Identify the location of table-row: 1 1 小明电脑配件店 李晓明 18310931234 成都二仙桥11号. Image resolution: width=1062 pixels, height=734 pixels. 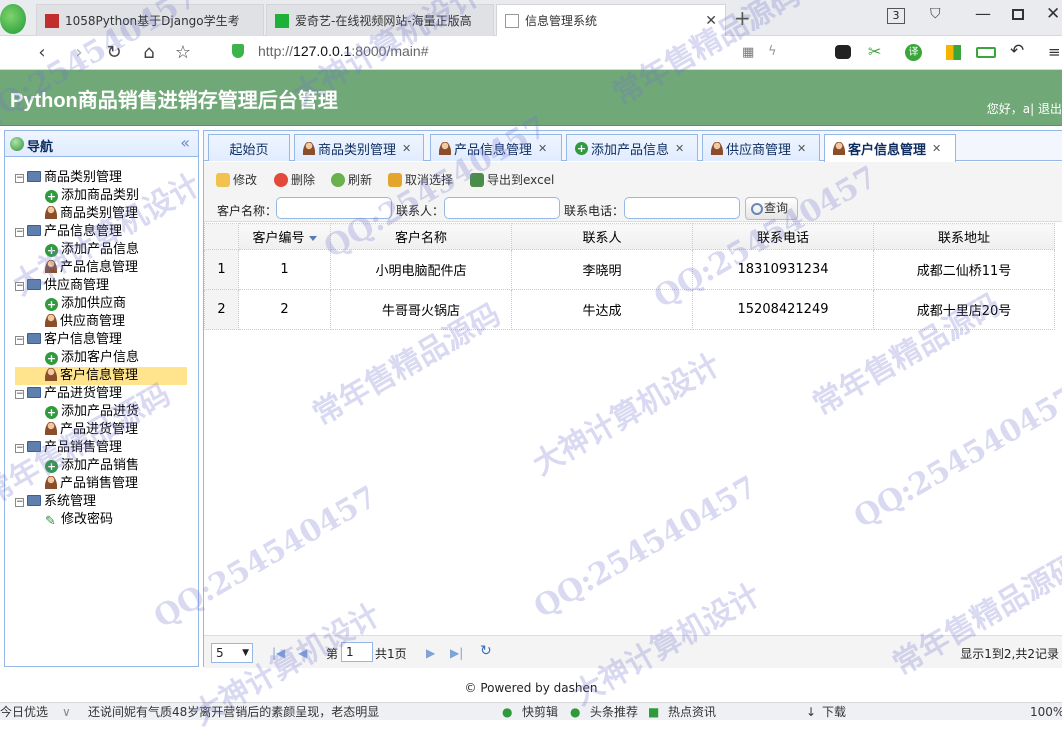
(629, 269).